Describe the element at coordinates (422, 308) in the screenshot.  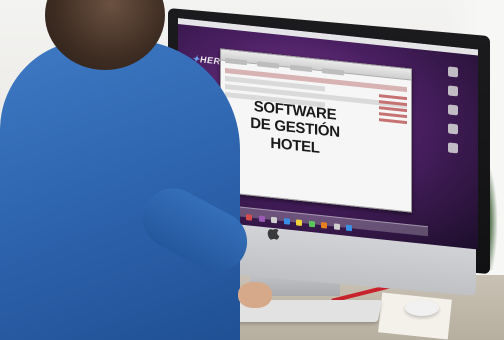
I see `mouse` at that location.